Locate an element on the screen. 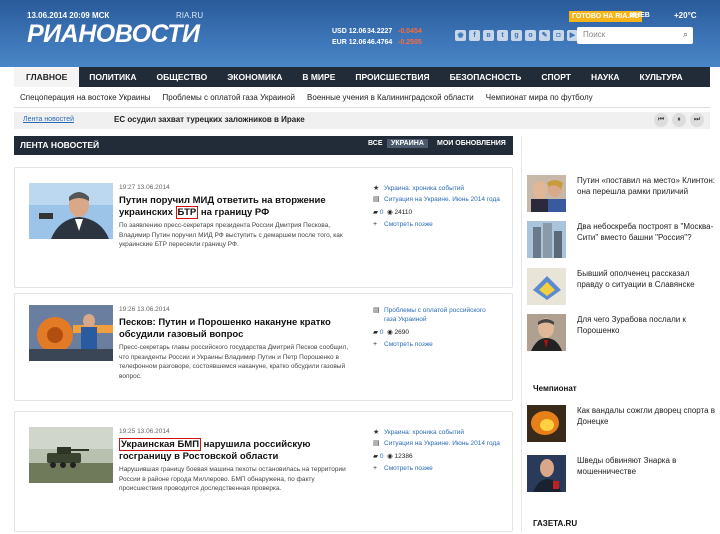 The width and height of the screenshot is (720, 534). nav-item: ПОЛИТИКА is located at coordinates (112, 77).